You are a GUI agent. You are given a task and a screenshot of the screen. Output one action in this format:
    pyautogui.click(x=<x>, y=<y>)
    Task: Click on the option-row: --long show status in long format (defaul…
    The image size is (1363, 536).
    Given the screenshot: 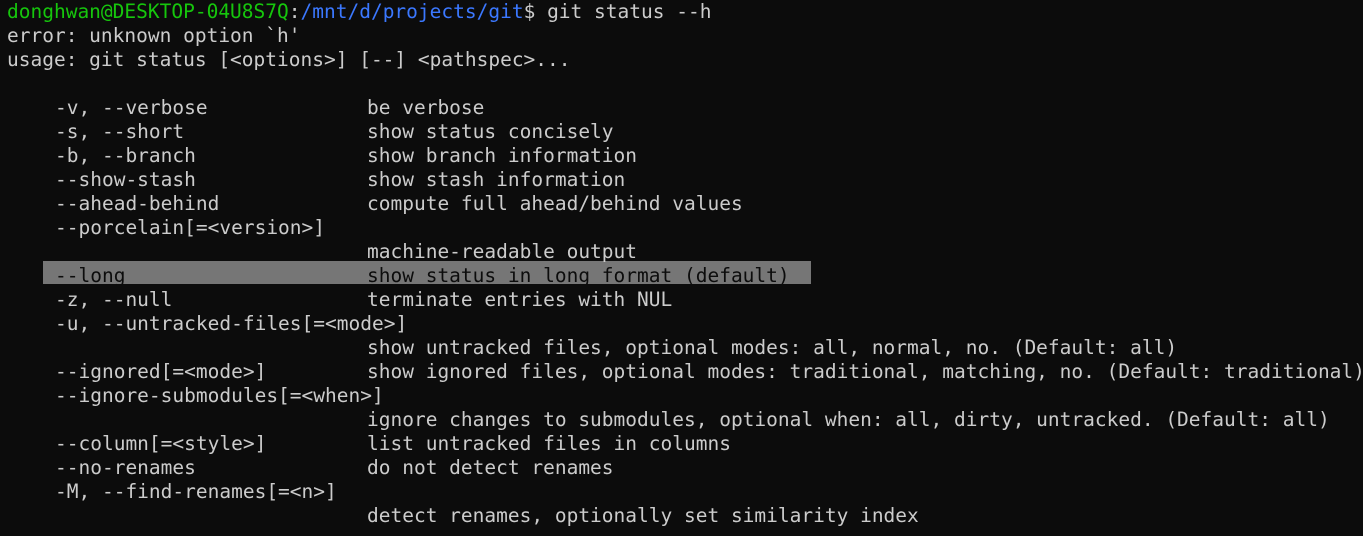 What is the action you would take?
    pyautogui.click(x=685, y=276)
    